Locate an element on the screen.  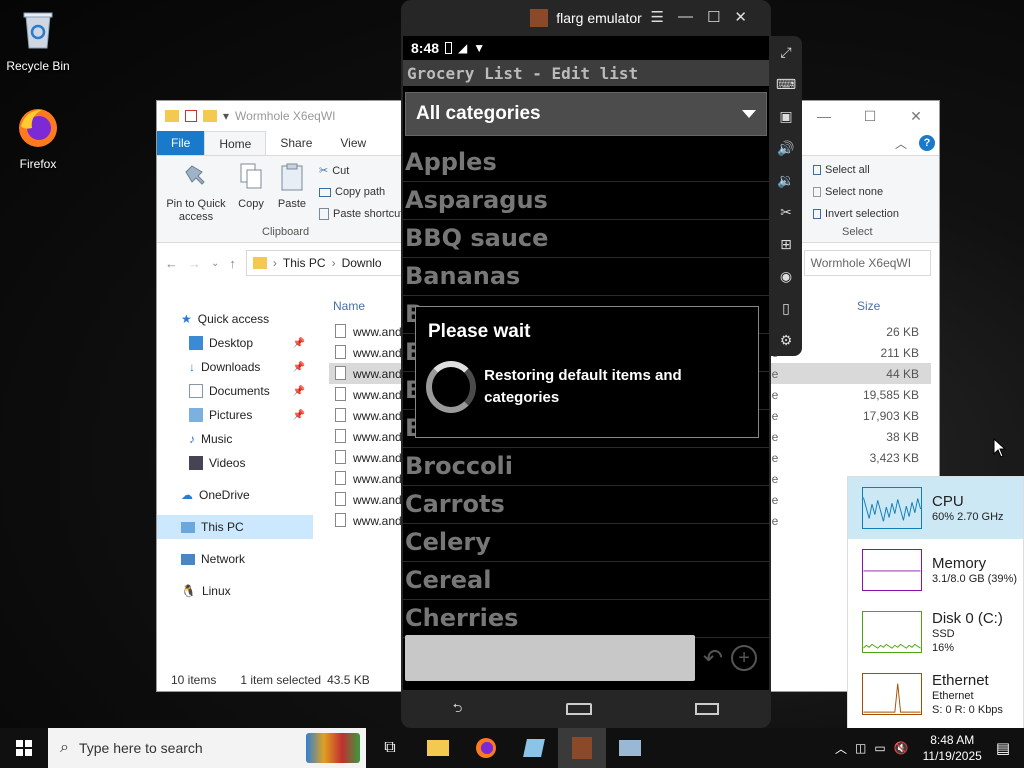
settings-gear-icon: ⚙ is located at coordinates (786, 340).